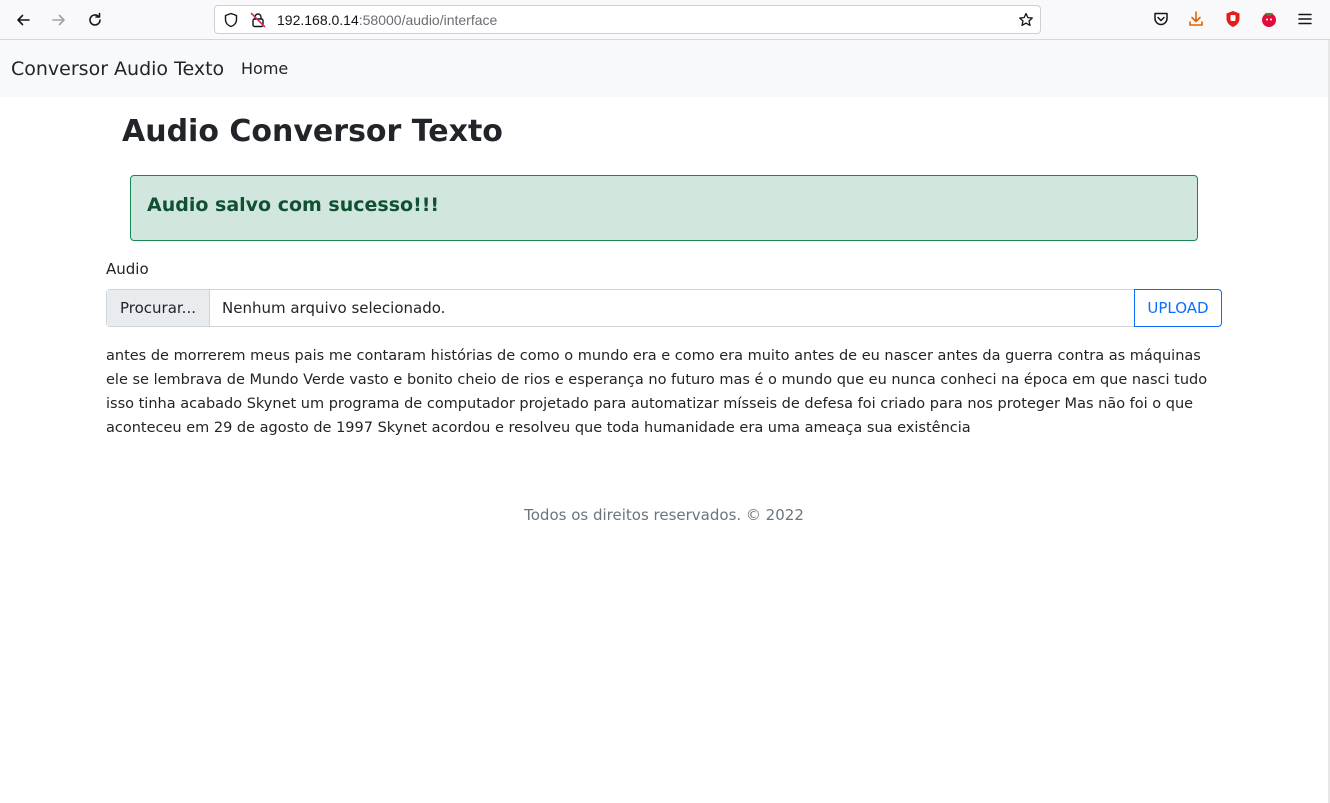 This screenshot has width=1330, height=803. Describe the element at coordinates (127, 269) in the screenshot. I see `audio-label: Audio` at that location.